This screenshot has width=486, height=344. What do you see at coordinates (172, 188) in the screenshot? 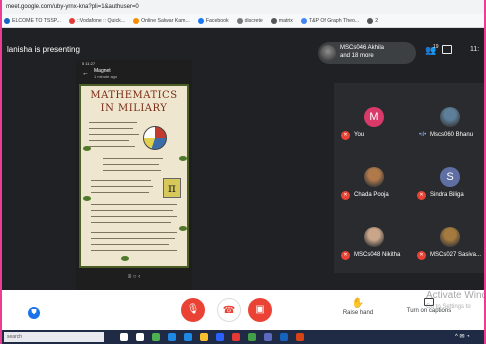
I see `pi-symbol: π` at bounding box center [172, 188].